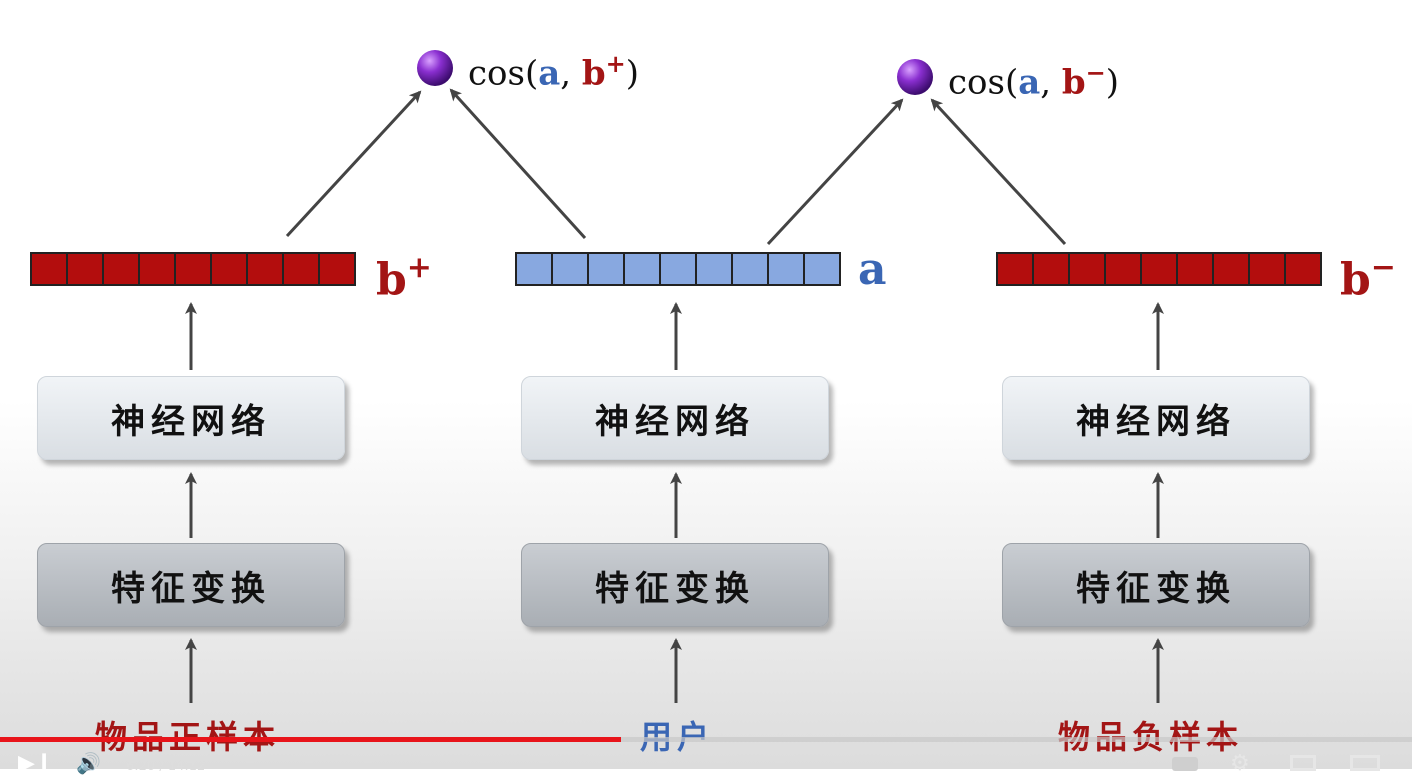 The image size is (1412, 776). Describe the element at coordinates (1159, 269) in the screenshot. I see `vector-b-negative` at that location.